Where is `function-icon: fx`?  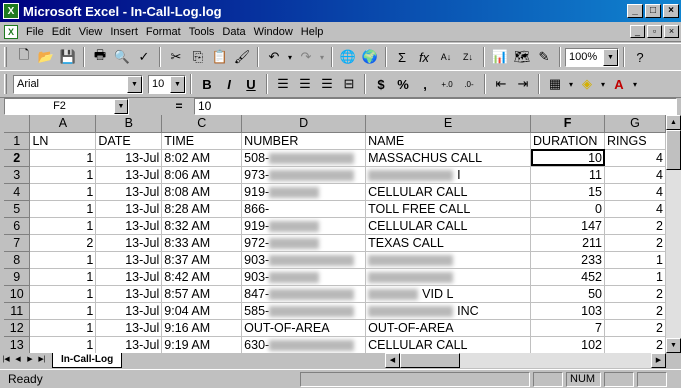
function-icon: fx is located at coordinates (424, 57).